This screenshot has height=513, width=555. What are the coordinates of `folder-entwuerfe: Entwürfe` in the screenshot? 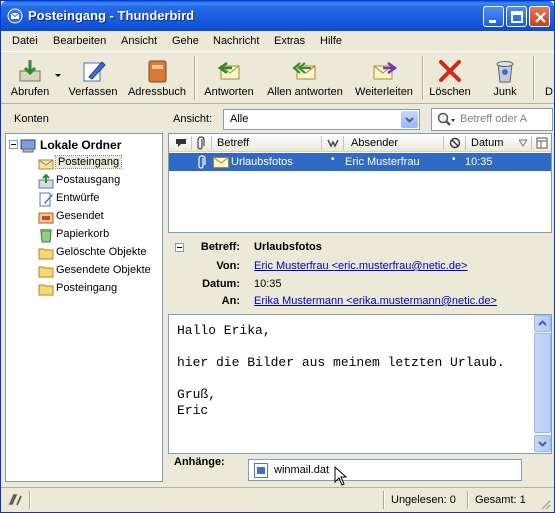 It's located at (81, 199).